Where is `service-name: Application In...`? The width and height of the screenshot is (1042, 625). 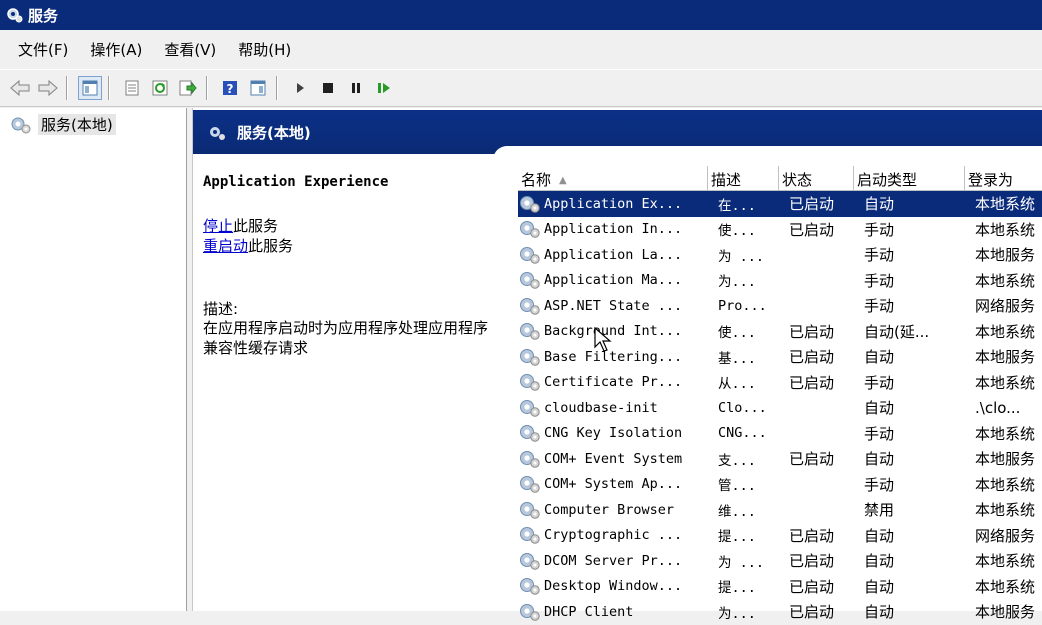 service-name: Application In... is located at coordinates (613, 229).